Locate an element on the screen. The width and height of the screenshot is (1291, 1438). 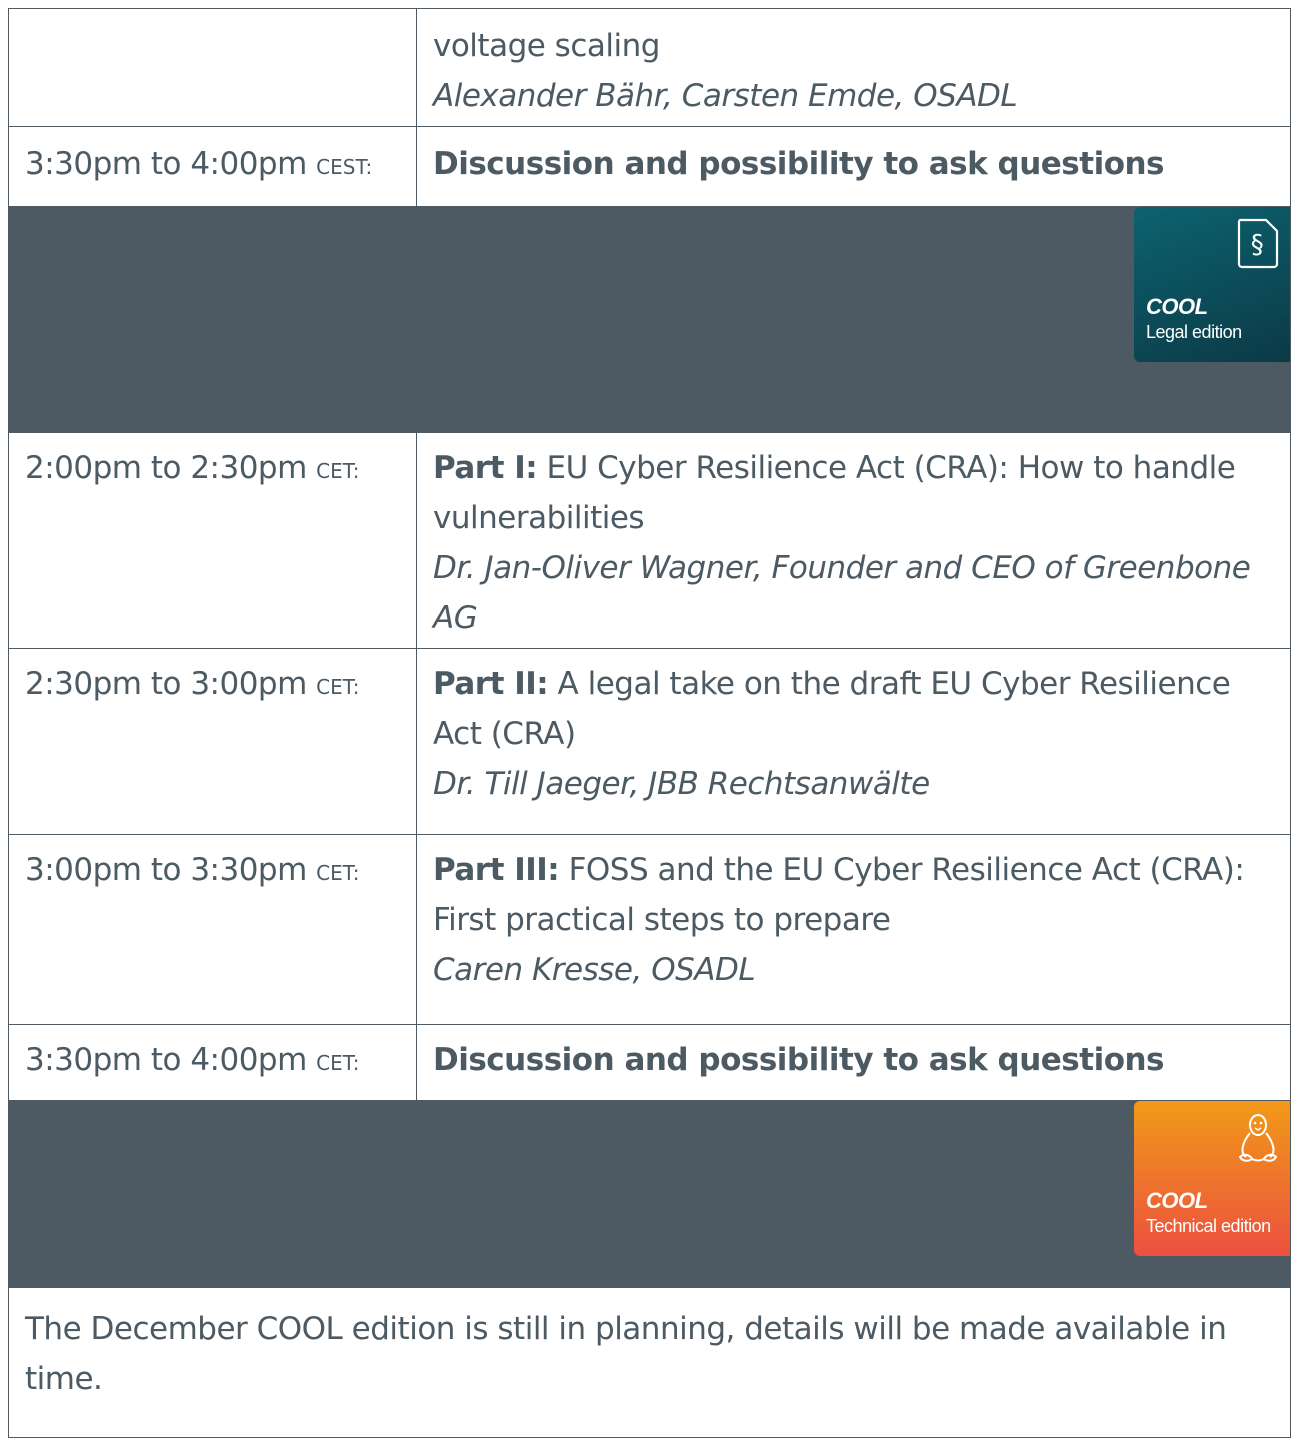
part-label: Part III: is located at coordinates (496, 870).